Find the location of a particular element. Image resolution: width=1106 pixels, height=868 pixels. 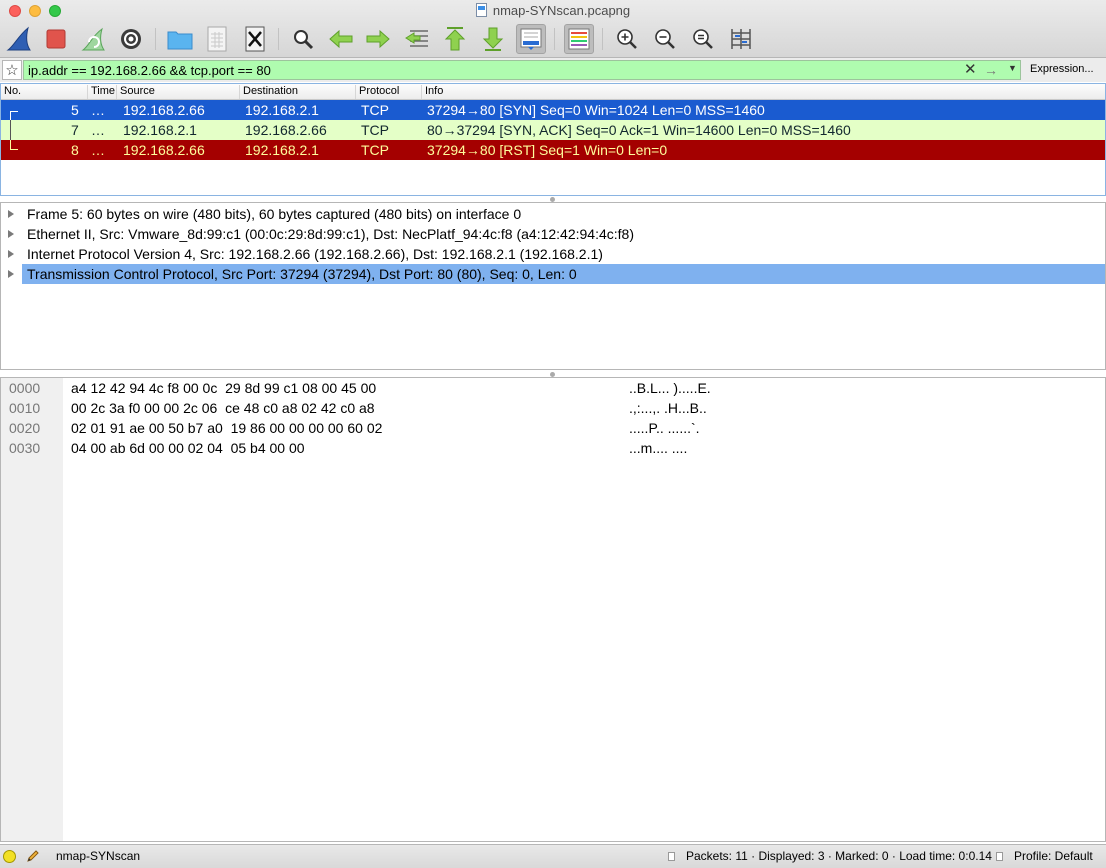

bytes-ascii: .,:...,. .H...B.. is located at coordinates (668, 408).